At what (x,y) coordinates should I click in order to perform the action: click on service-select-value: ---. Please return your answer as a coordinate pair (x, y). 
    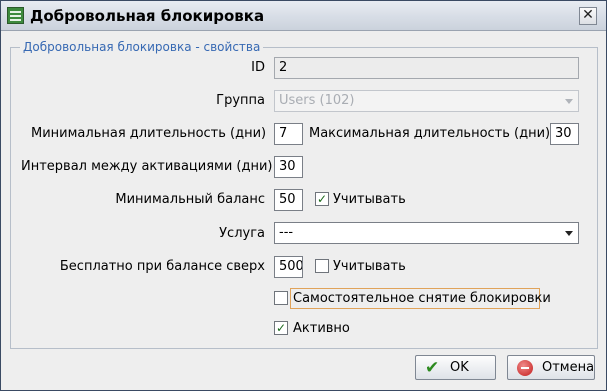
    Looking at the image, I should click on (286, 232).